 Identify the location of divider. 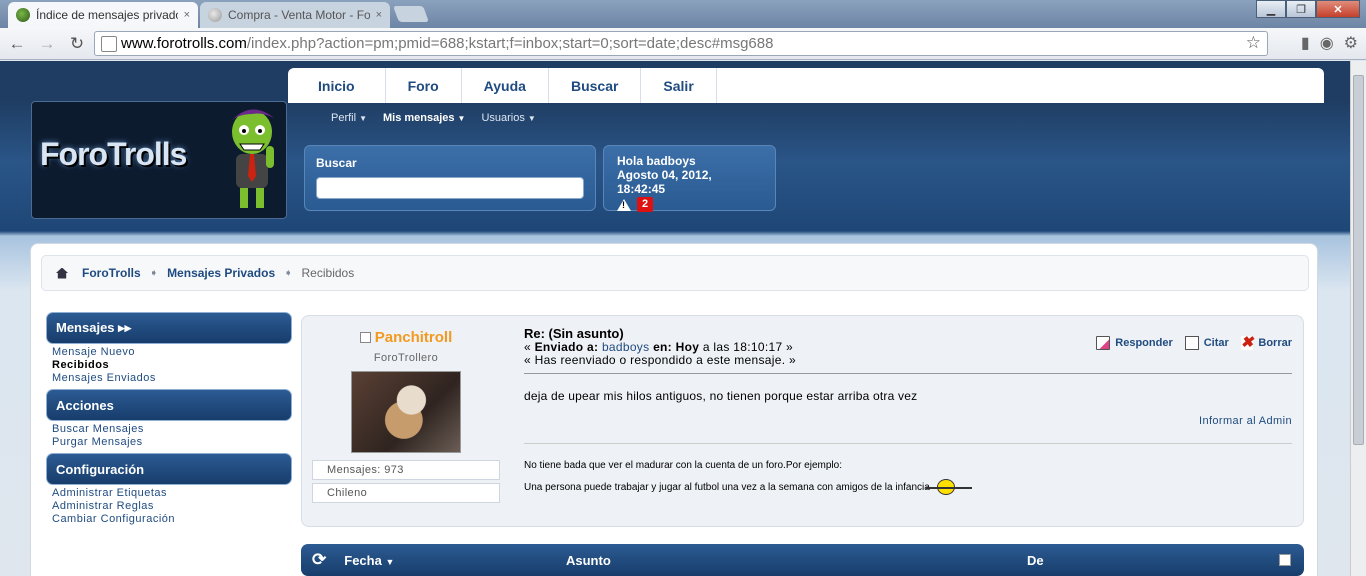
(908, 373).